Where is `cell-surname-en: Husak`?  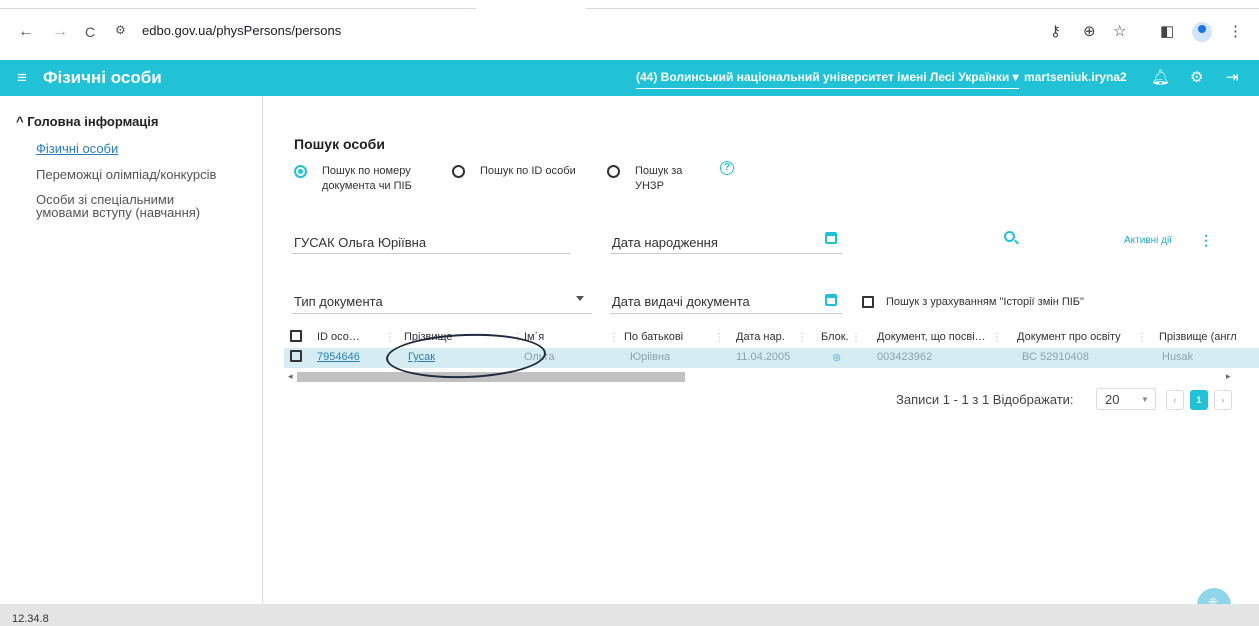 cell-surname-en: Husak is located at coordinates (1178, 357).